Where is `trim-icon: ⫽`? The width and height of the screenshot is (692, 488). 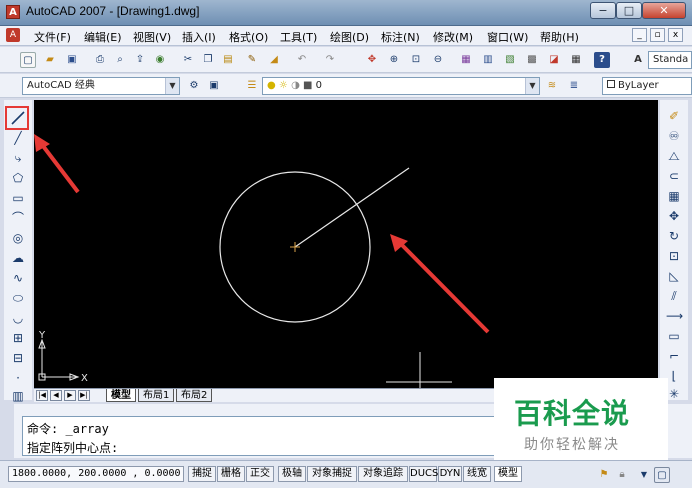 trim-icon: ⫽ is located at coordinates (674, 296).